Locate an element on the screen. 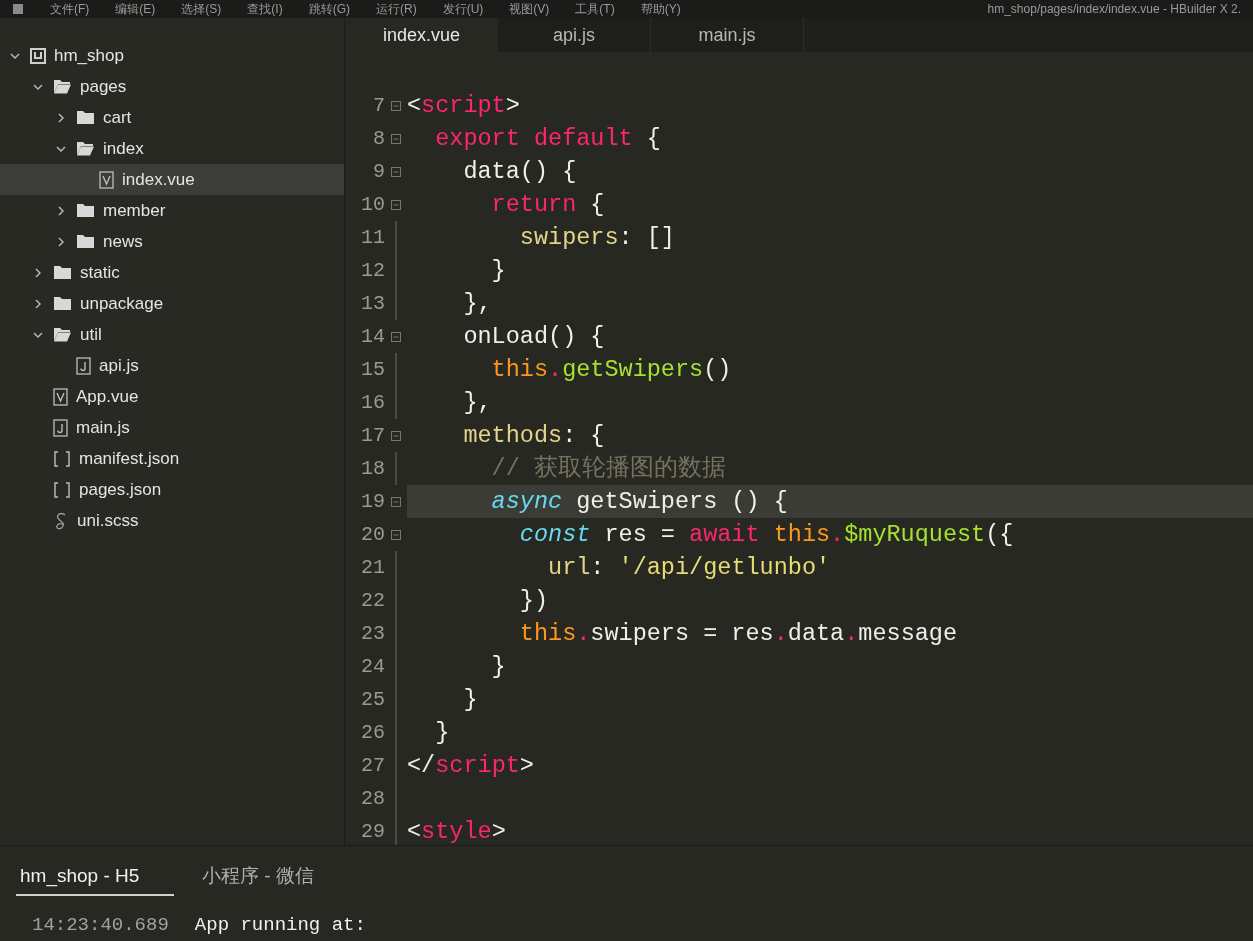 This screenshot has height=941, width=1253. tree-item: App.vue is located at coordinates (172, 396).